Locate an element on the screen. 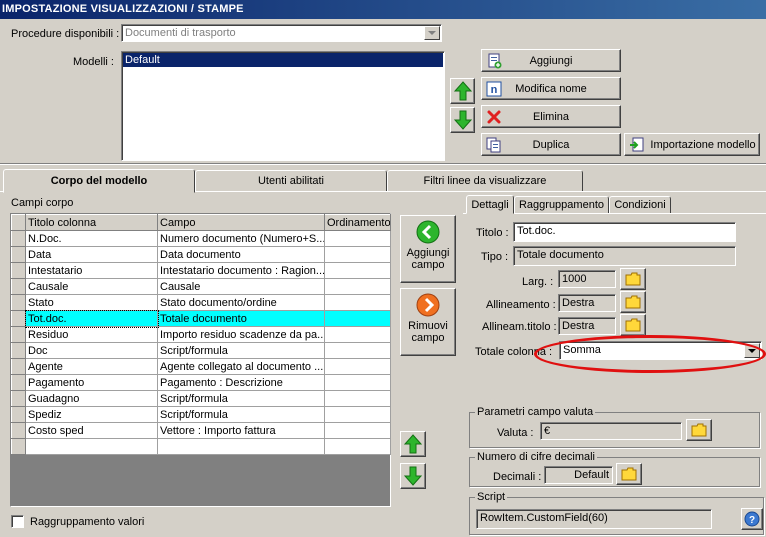 This screenshot has width=766, height=537. column-header-campo: Campo is located at coordinates (241, 222).